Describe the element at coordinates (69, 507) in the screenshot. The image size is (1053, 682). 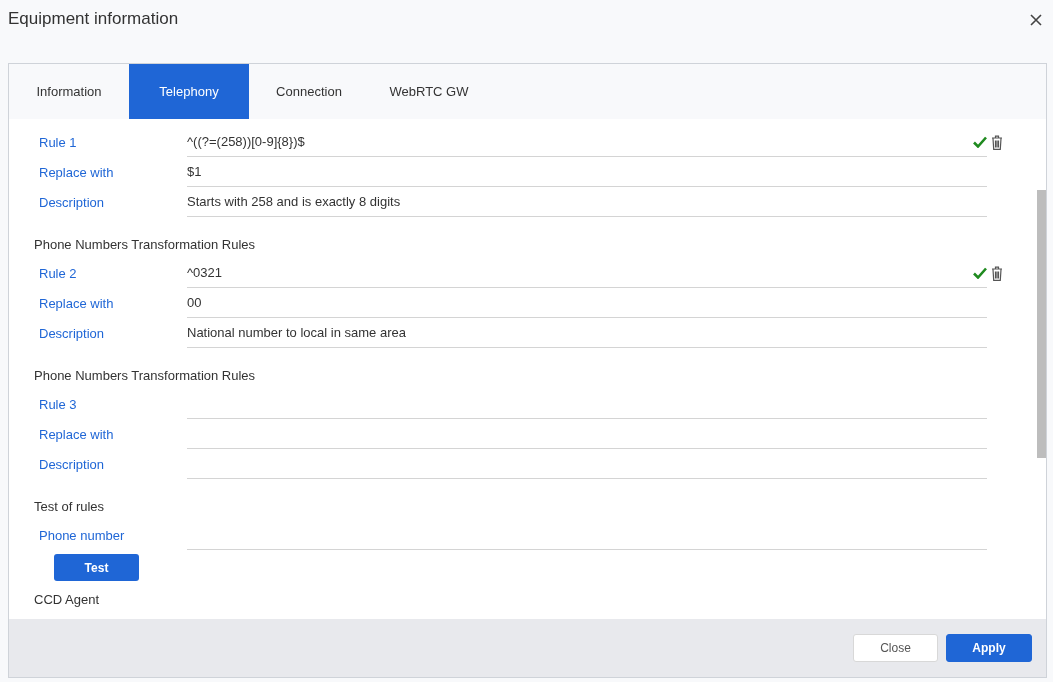
I see `section-heading: Test of rules` at that location.